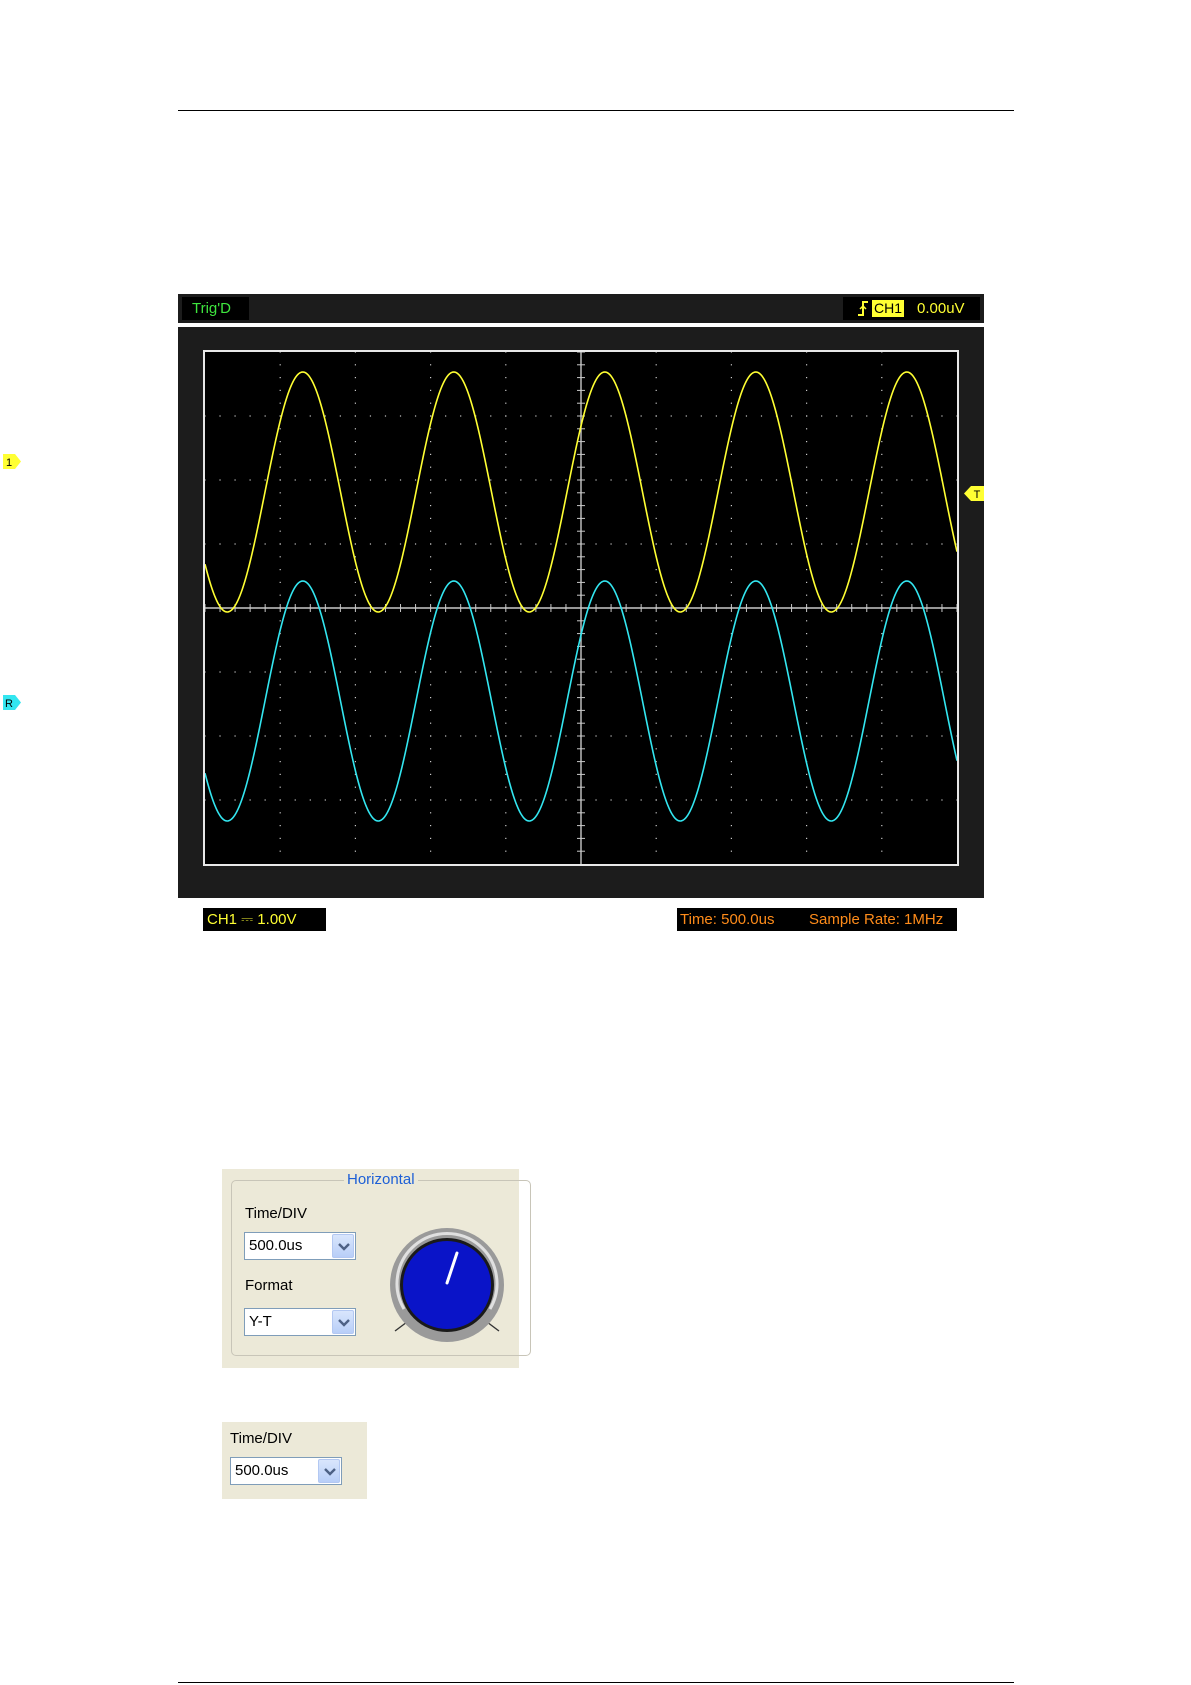 The height and width of the screenshot is (1685, 1191). Describe the element at coordinates (447, 1286) in the screenshot. I see `rotary-knob-icon` at that location.